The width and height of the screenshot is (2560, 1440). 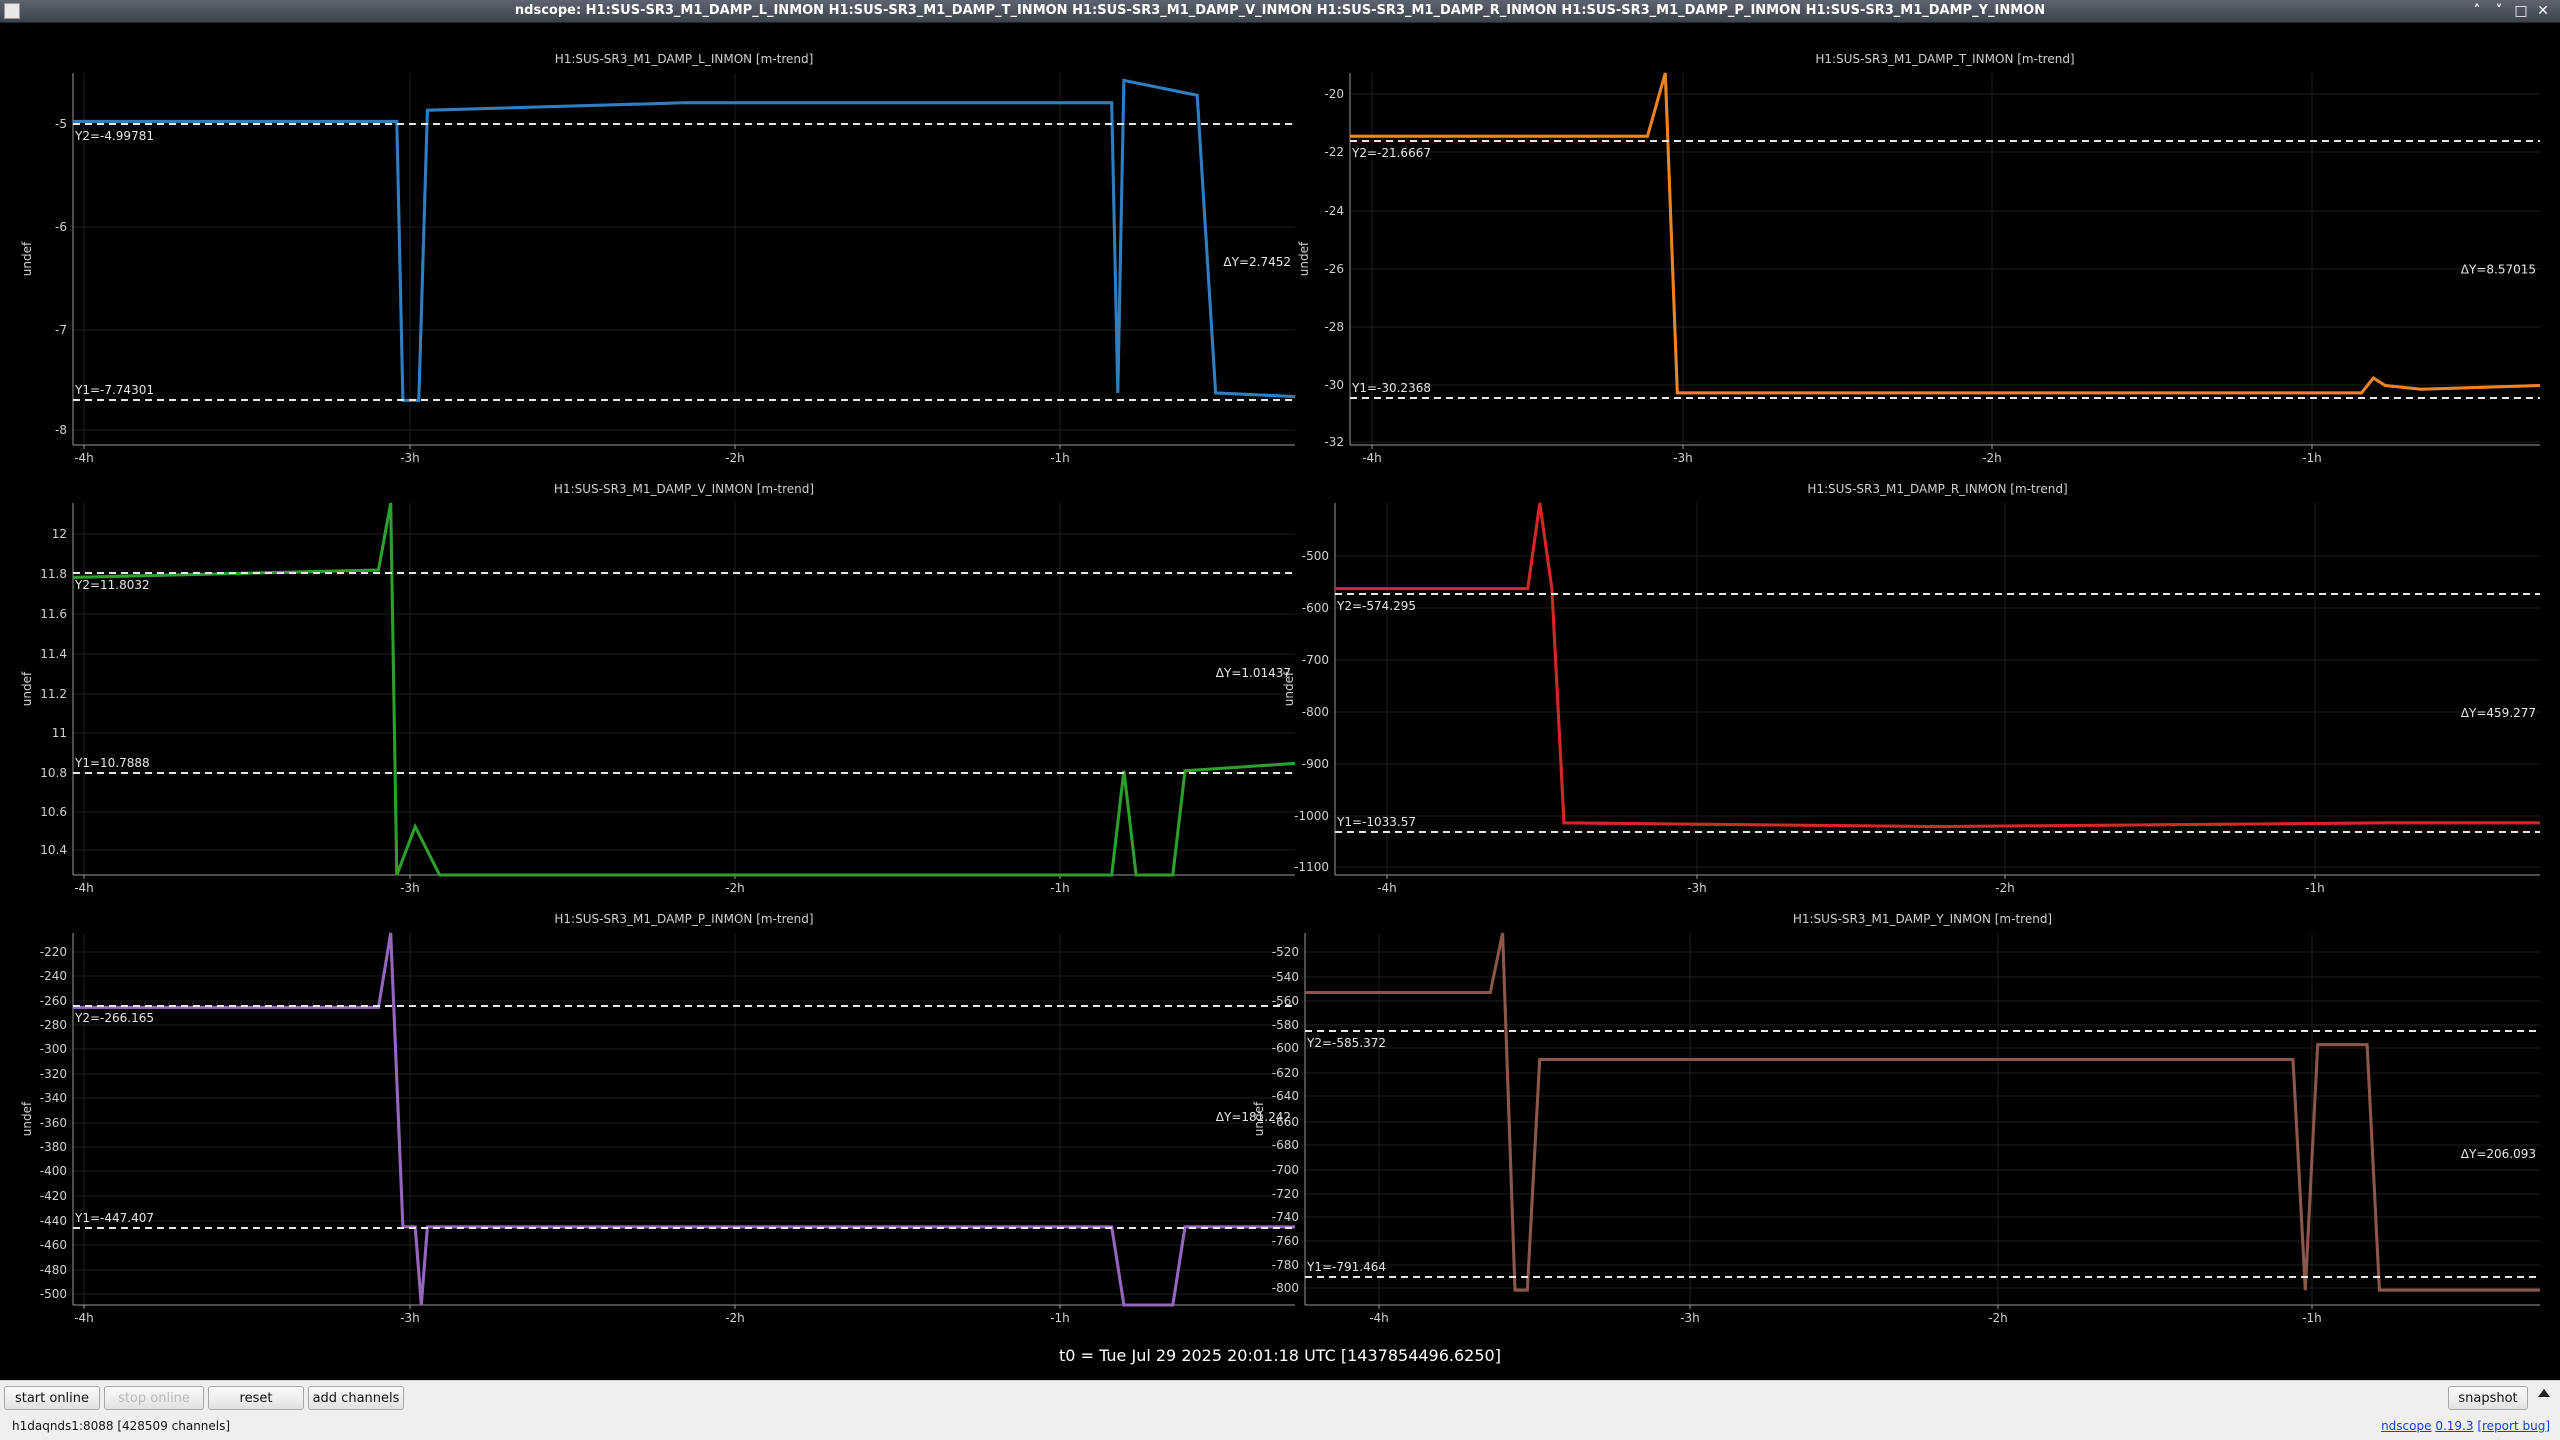 What do you see at coordinates (53, 773) in the screenshot?
I see `y-tick-label: 10.8` at bounding box center [53, 773].